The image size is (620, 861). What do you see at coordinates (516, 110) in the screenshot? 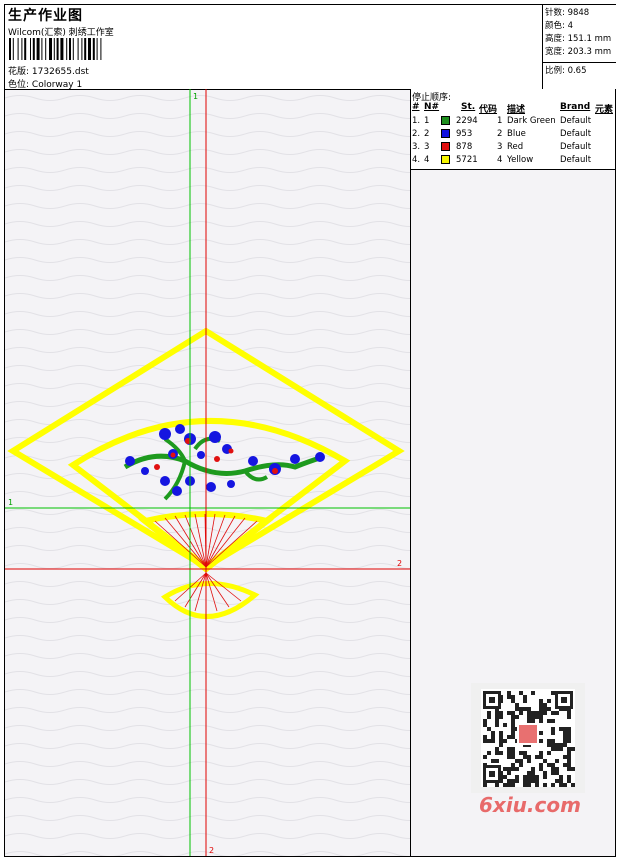
I see `col-description: 描述` at bounding box center [516, 110].